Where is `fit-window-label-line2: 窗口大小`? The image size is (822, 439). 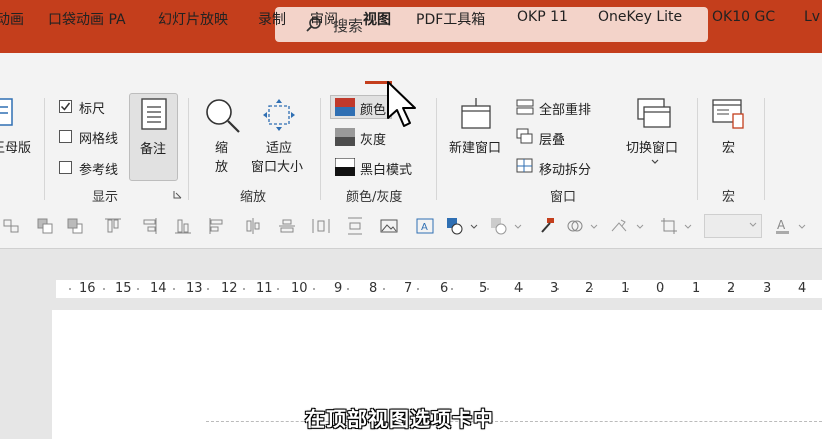 fit-window-label-line2: 窗口大小 is located at coordinates (277, 165).